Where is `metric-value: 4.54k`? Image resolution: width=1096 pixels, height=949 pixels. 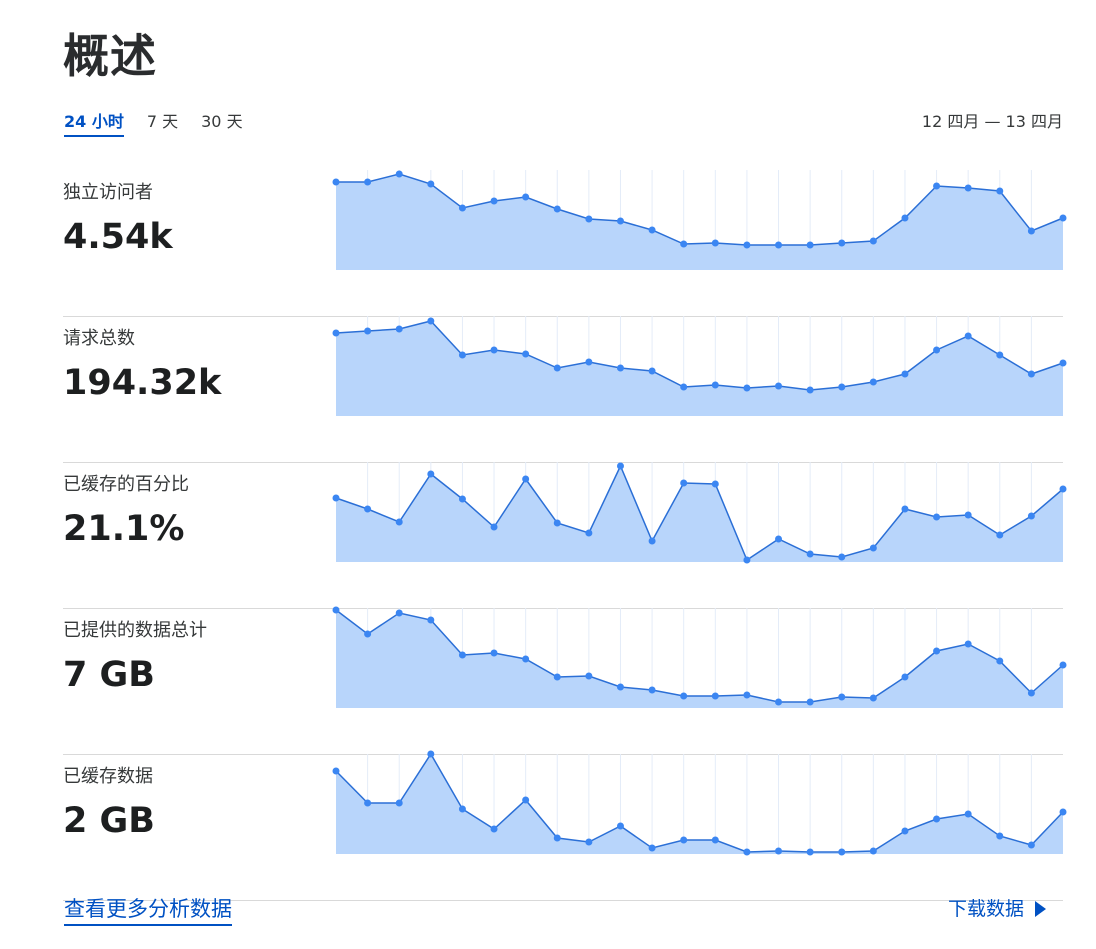 metric-value: 4.54k is located at coordinates (118, 237).